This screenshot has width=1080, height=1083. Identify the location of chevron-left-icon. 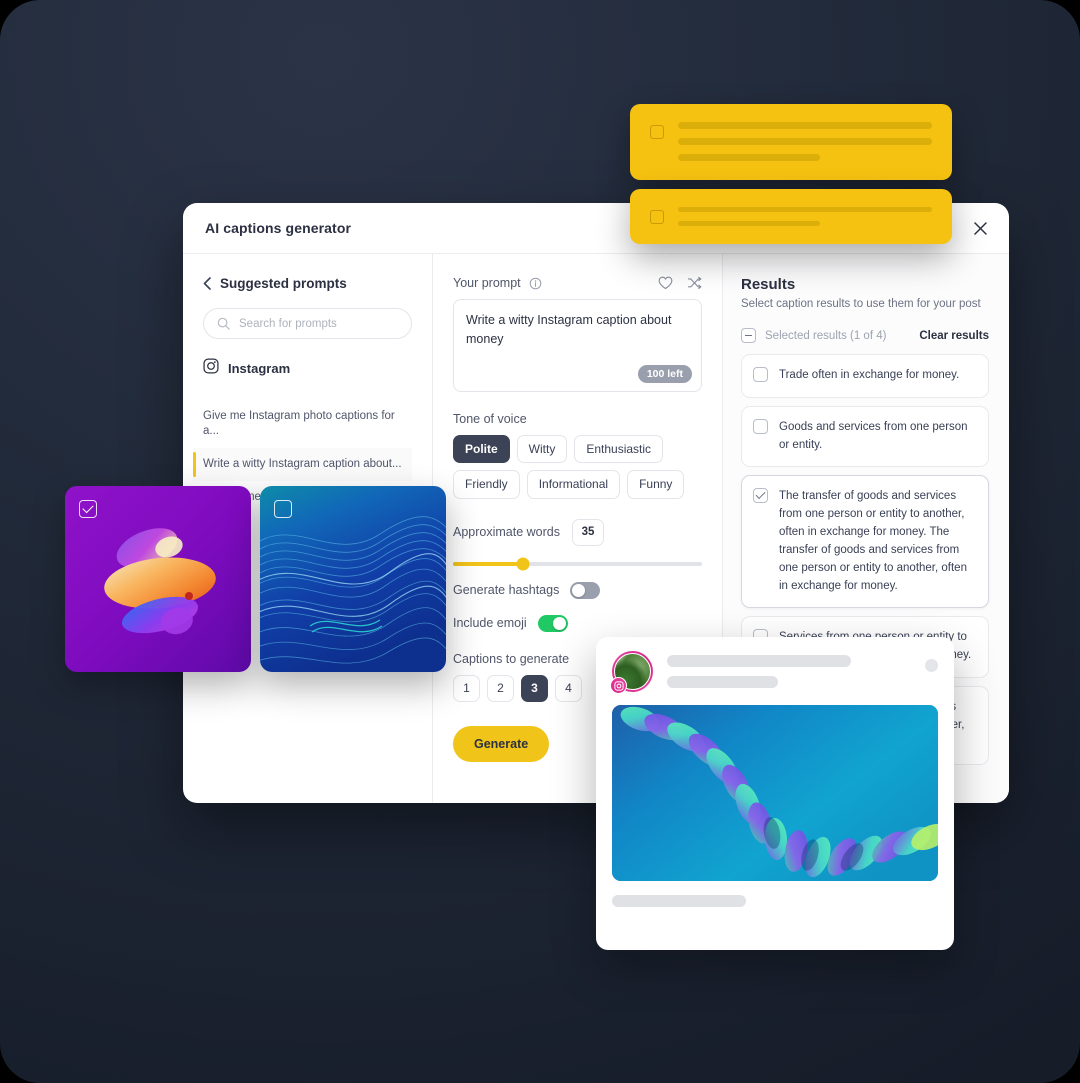
(207, 283).